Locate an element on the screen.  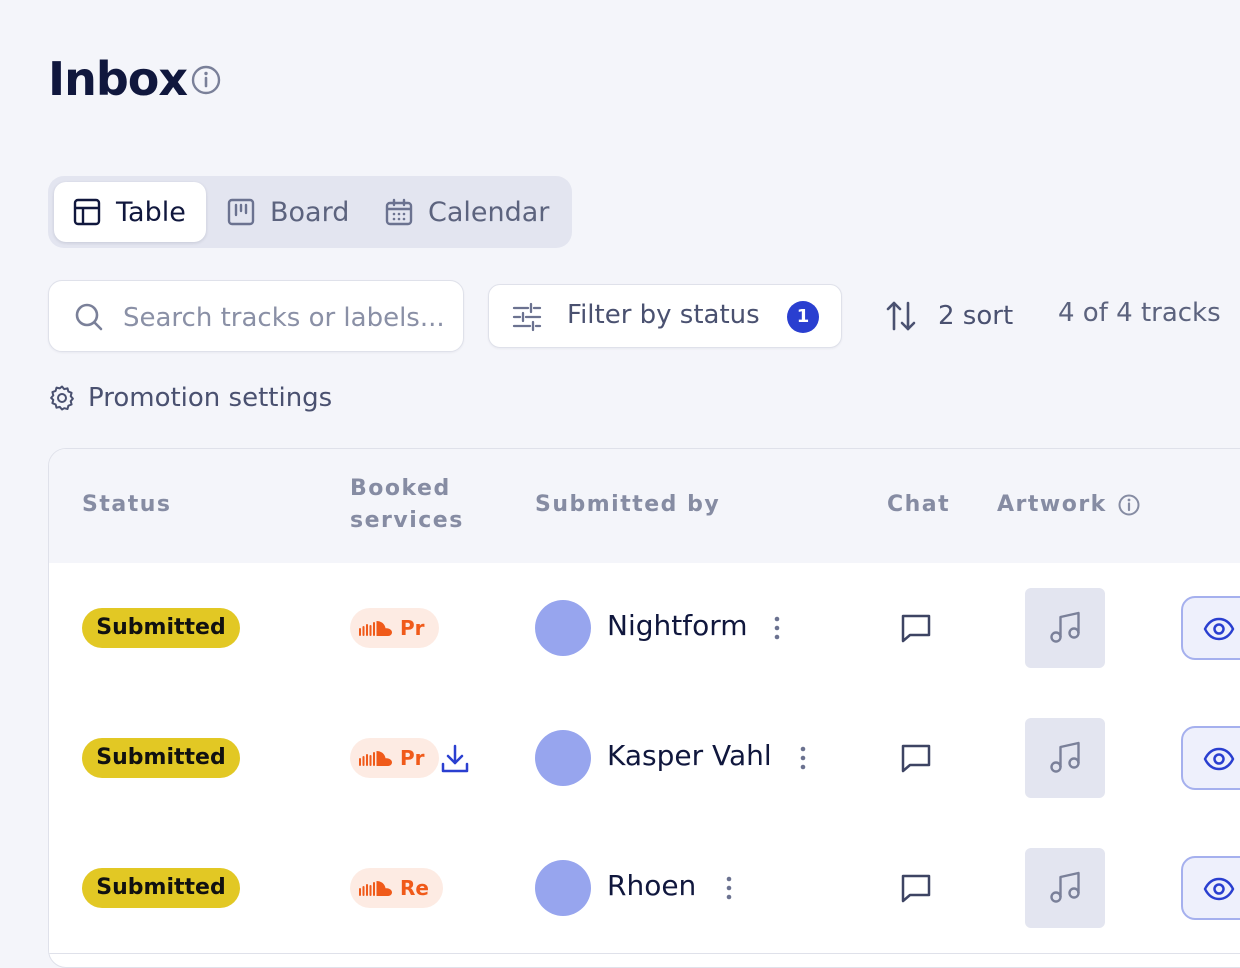
download-icon is located at coordinates (455, 759).